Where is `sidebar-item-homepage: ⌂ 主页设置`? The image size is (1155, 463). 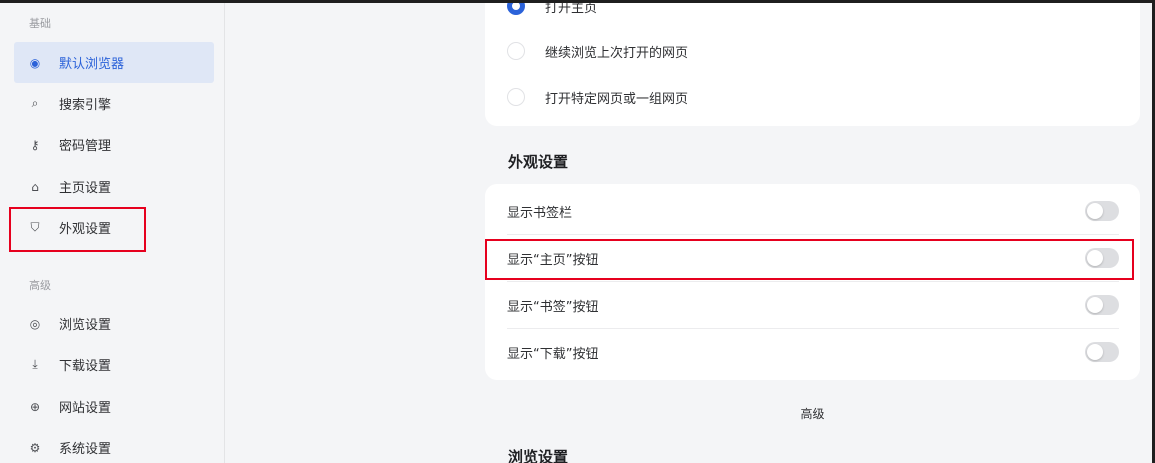 sidebar-item-homepage: ⌂ 主页设置 is located at coordinates (114, 186).